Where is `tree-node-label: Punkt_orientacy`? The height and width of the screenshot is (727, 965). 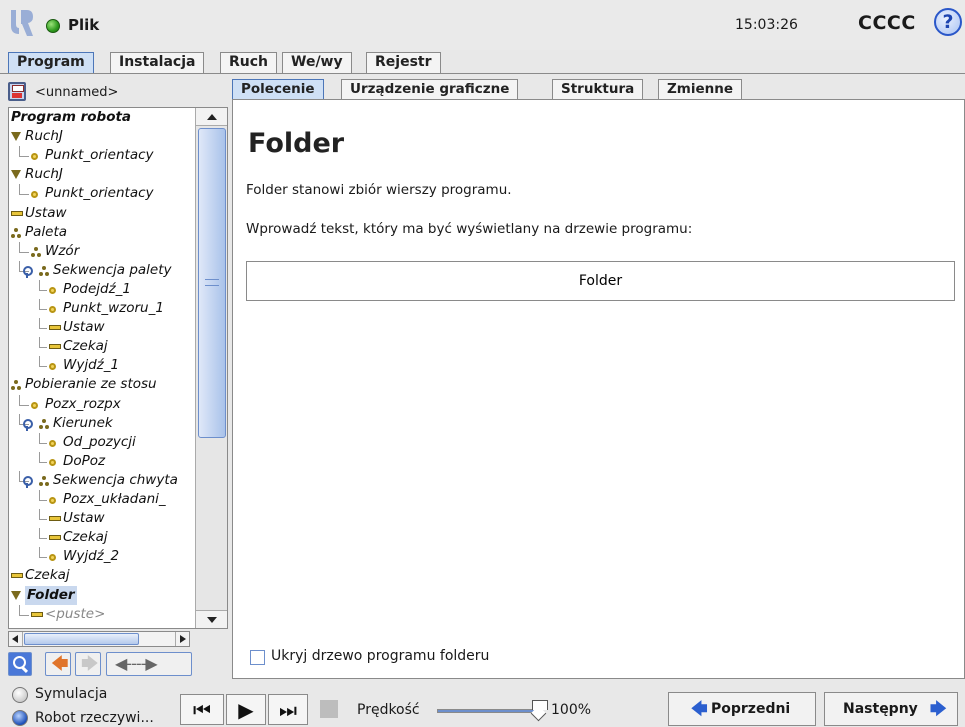 tree-node-label: Punkt_orientacy is located at coordinates (99, 155).